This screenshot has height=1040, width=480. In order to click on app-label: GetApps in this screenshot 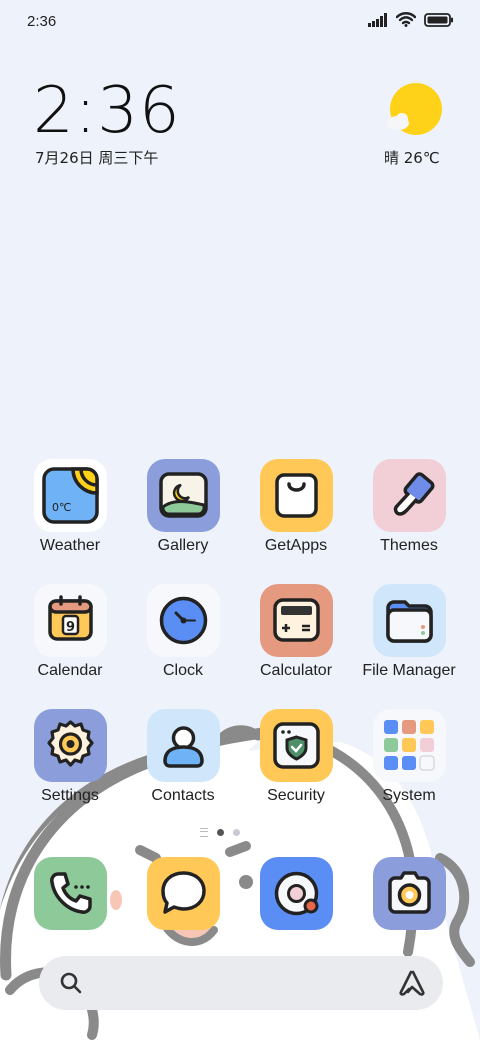, I will do `click(296, 545)`.